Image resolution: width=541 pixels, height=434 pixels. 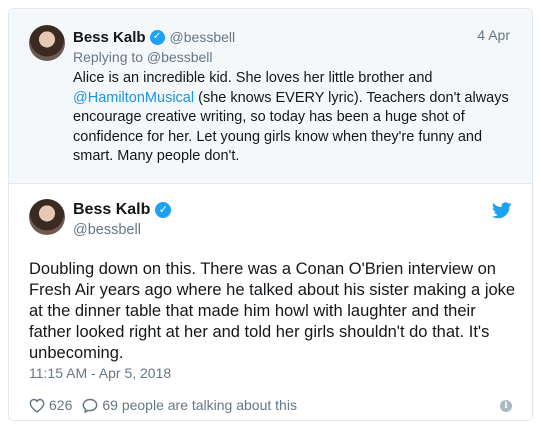 I want to click on tweet-timestamp: 11:15 AM - Apr 5, 2018, so click(x=100, y=373).